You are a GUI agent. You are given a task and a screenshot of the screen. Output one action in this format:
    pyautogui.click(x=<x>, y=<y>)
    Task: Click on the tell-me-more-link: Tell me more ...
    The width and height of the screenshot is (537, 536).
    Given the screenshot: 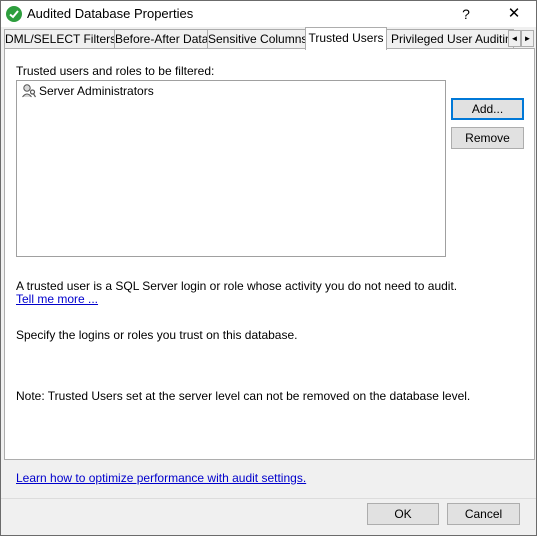 What is the action you would take?
    pyautogui.click(x=57, y=299)
    